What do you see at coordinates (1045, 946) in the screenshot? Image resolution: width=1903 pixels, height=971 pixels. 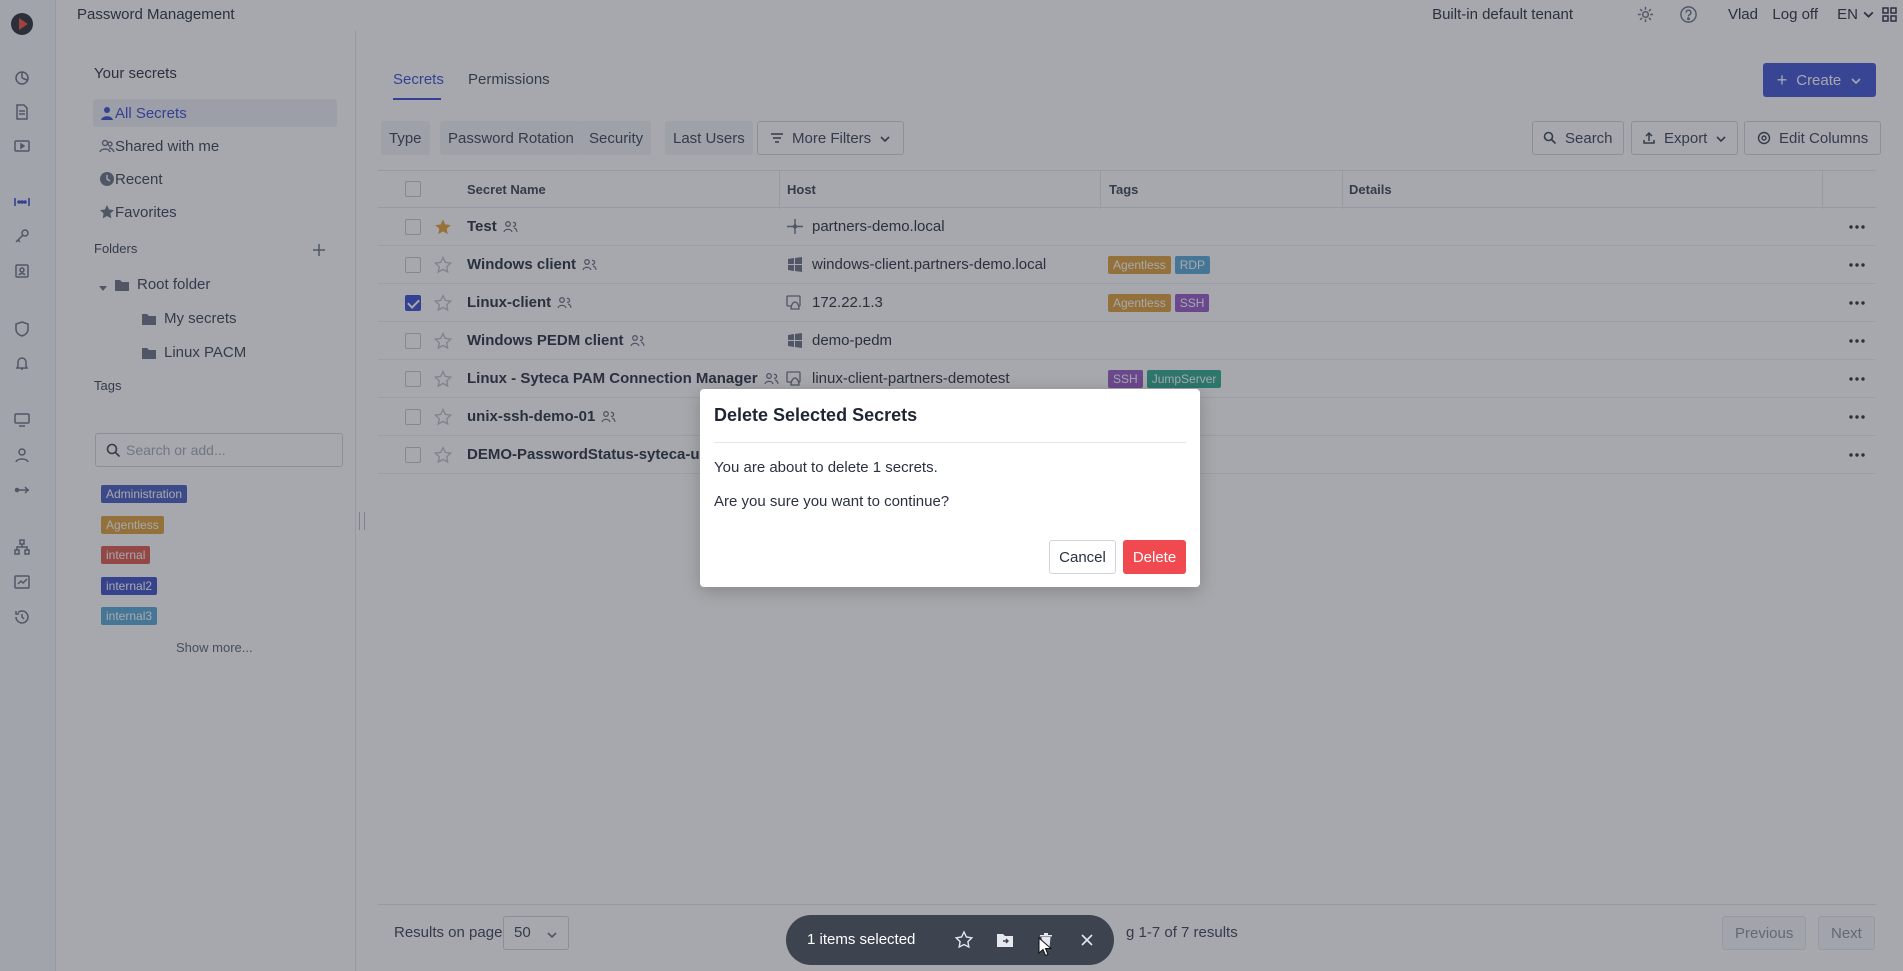 I see `mouse-cursor-icon` at bounding box center [1045, 946].